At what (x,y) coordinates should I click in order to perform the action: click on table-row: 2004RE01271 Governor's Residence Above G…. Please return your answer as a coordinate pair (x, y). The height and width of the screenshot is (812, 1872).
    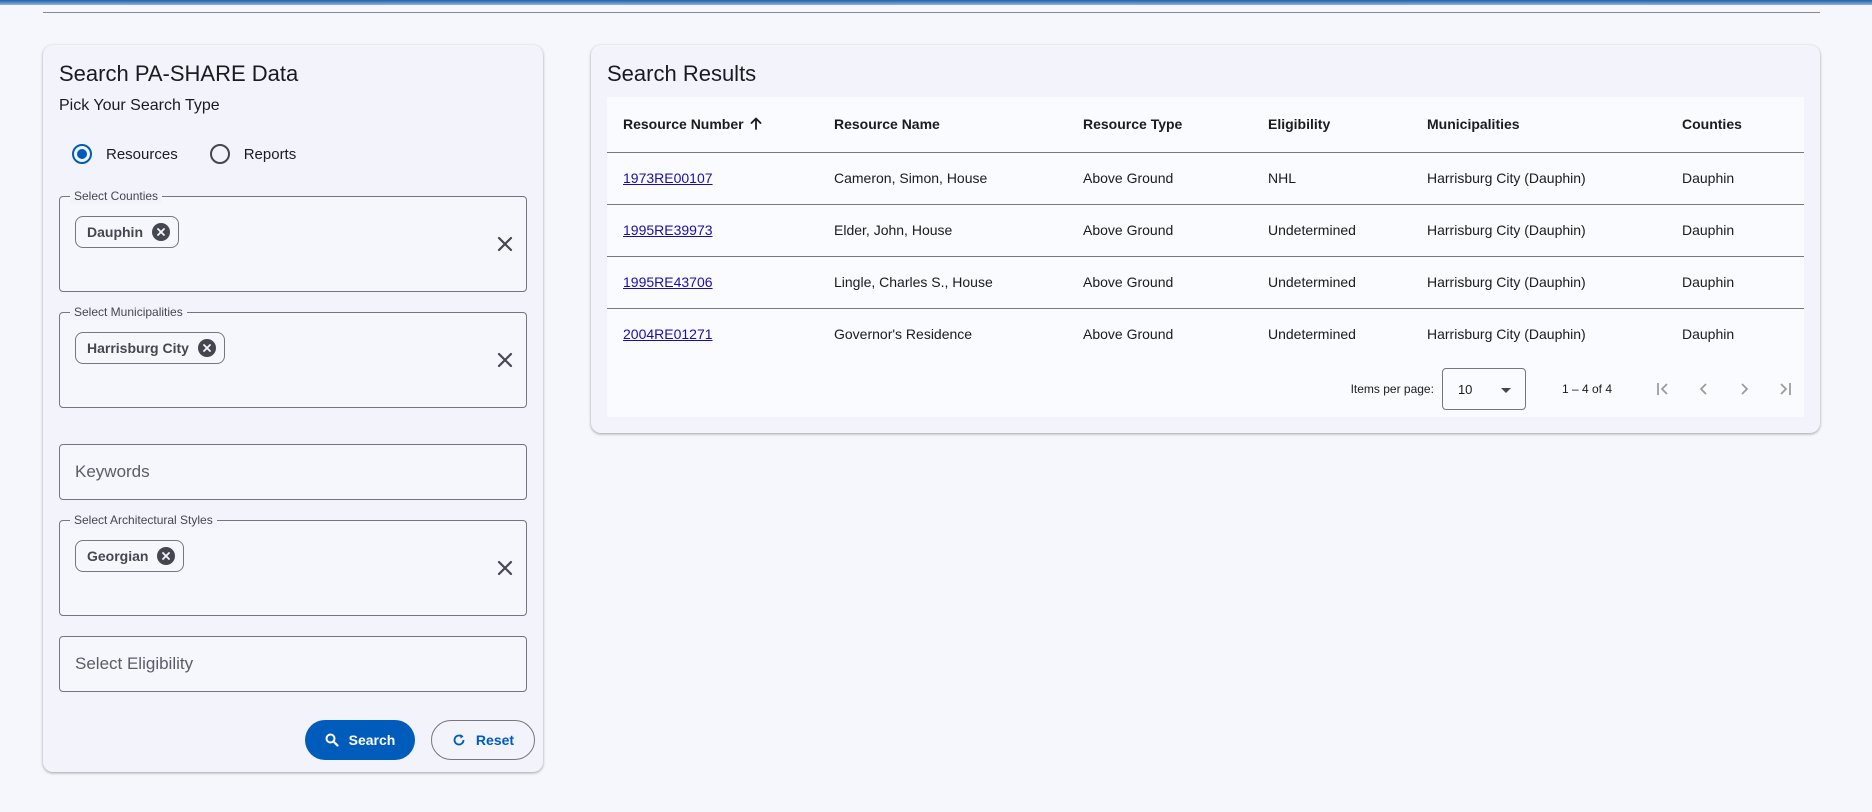
    Looking at the image, I should click on (1205, 334).